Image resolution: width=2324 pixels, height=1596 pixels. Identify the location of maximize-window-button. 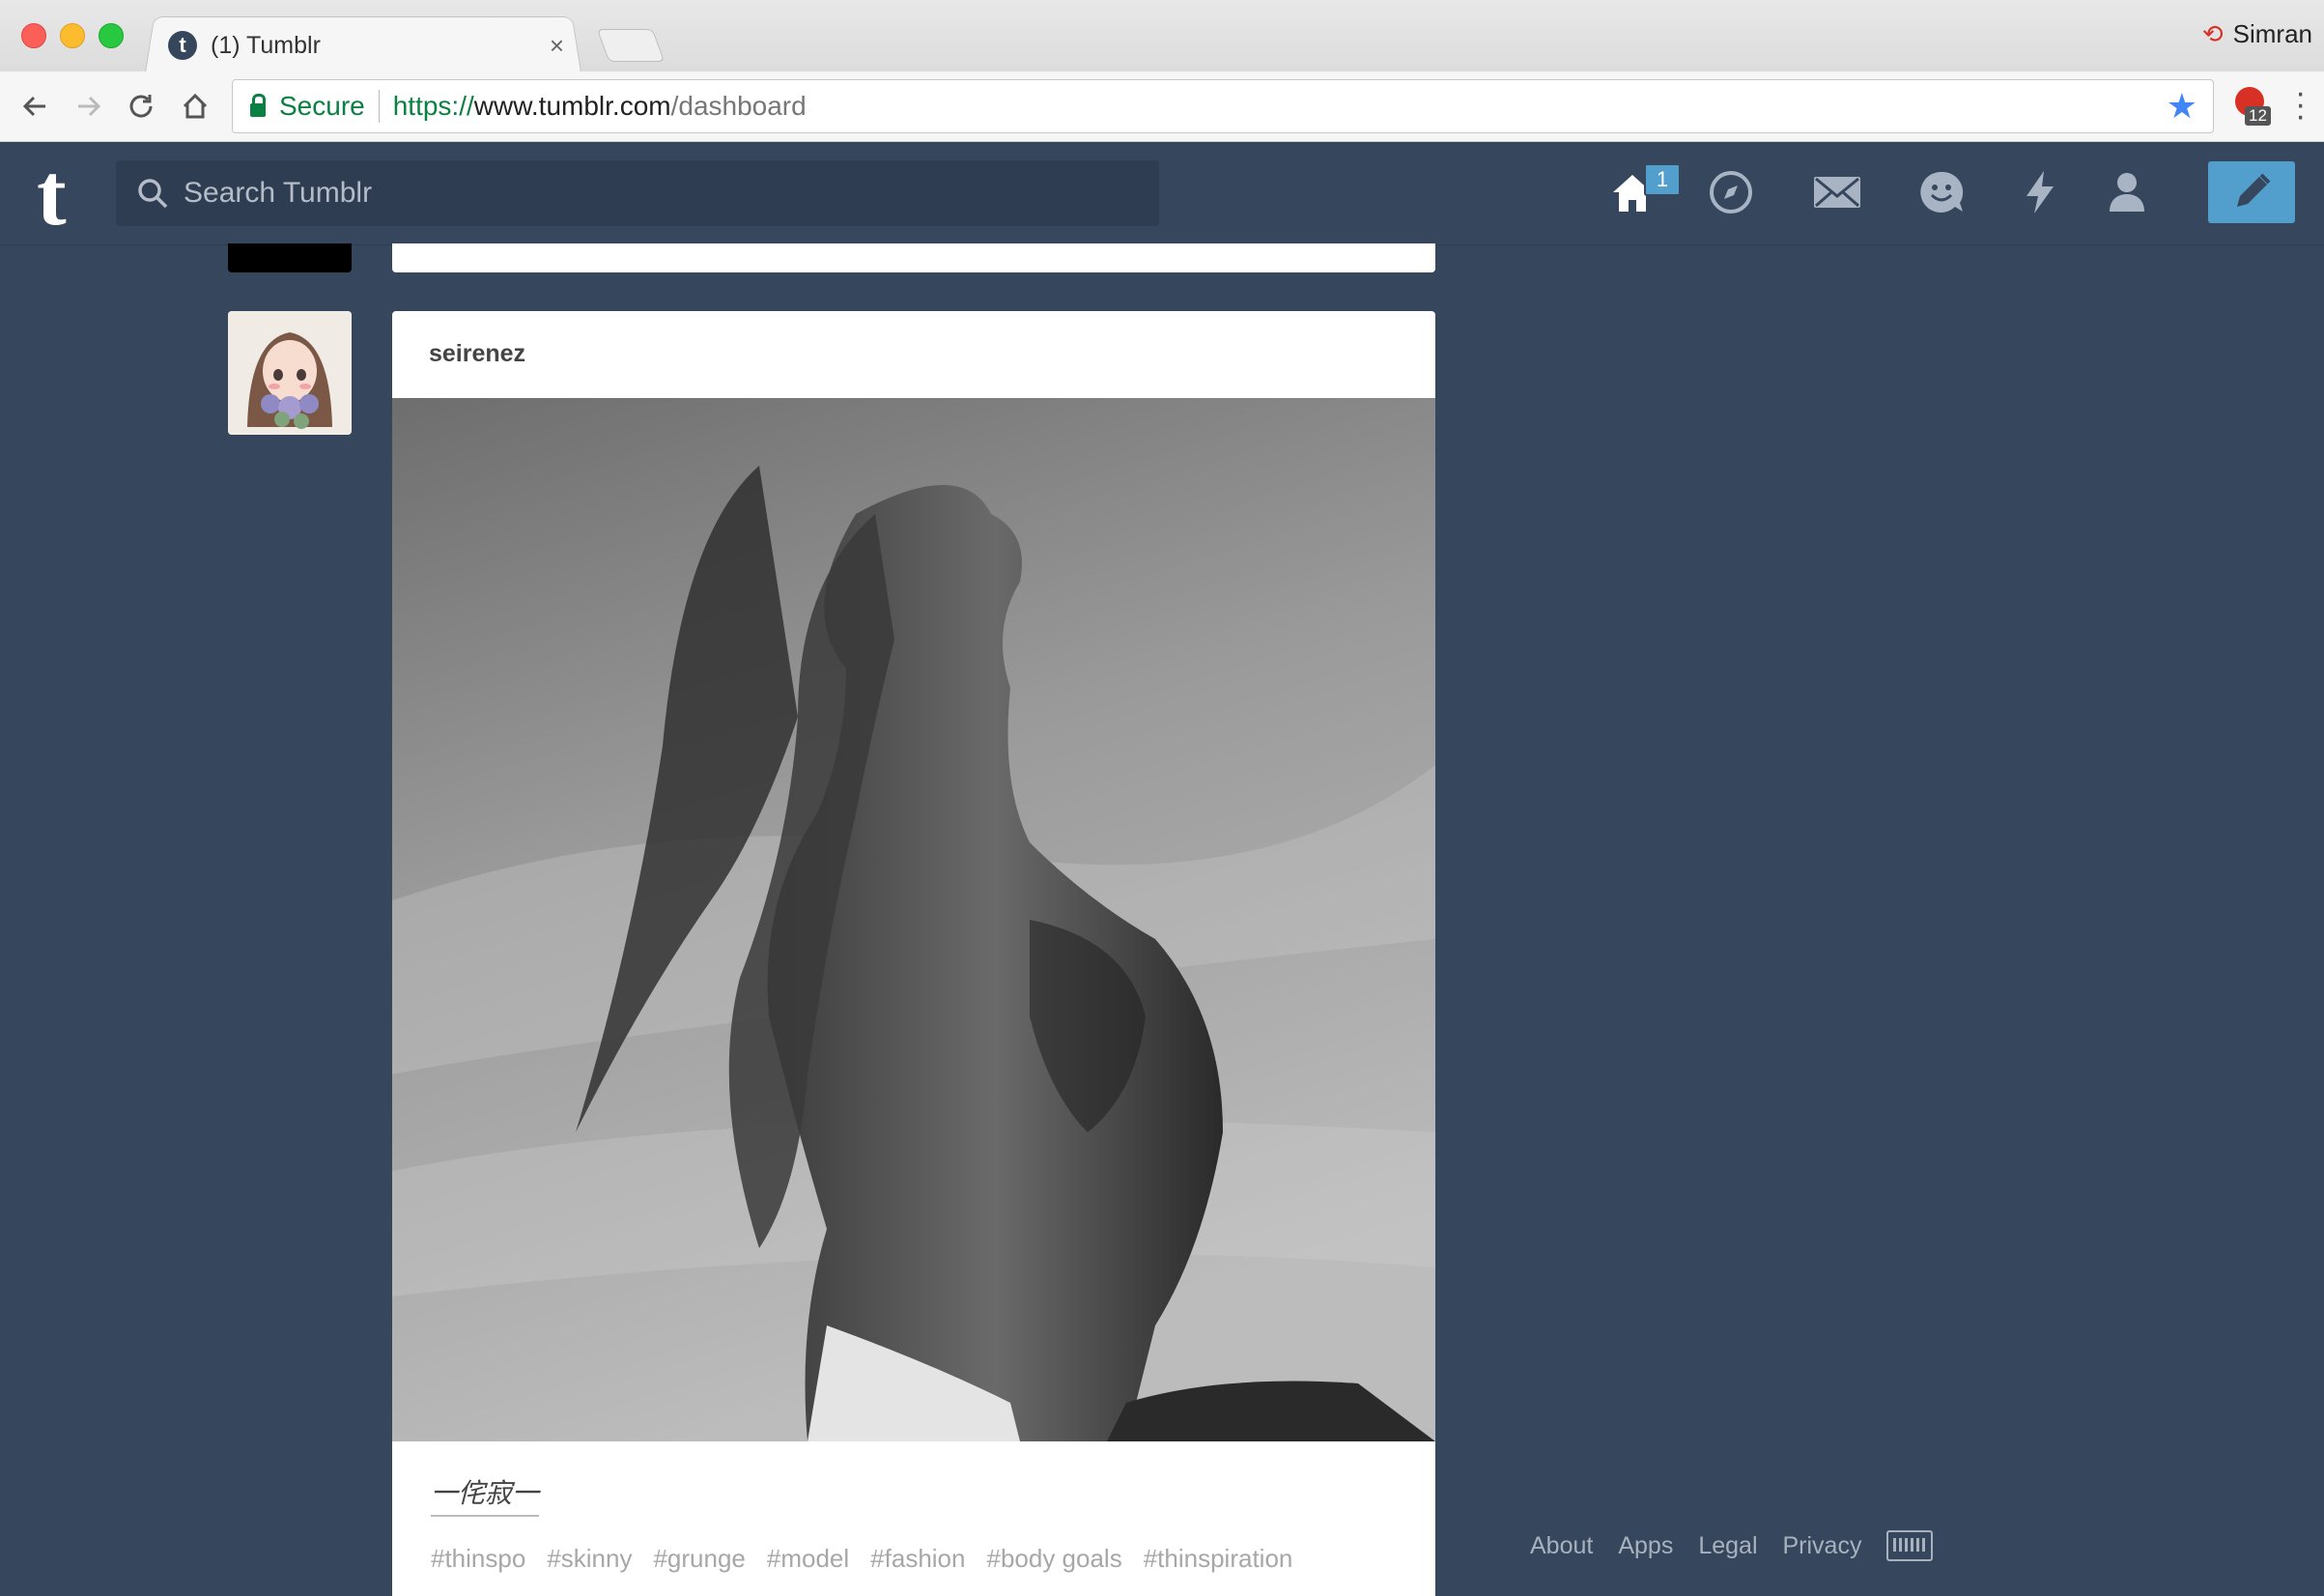
(111, 36).